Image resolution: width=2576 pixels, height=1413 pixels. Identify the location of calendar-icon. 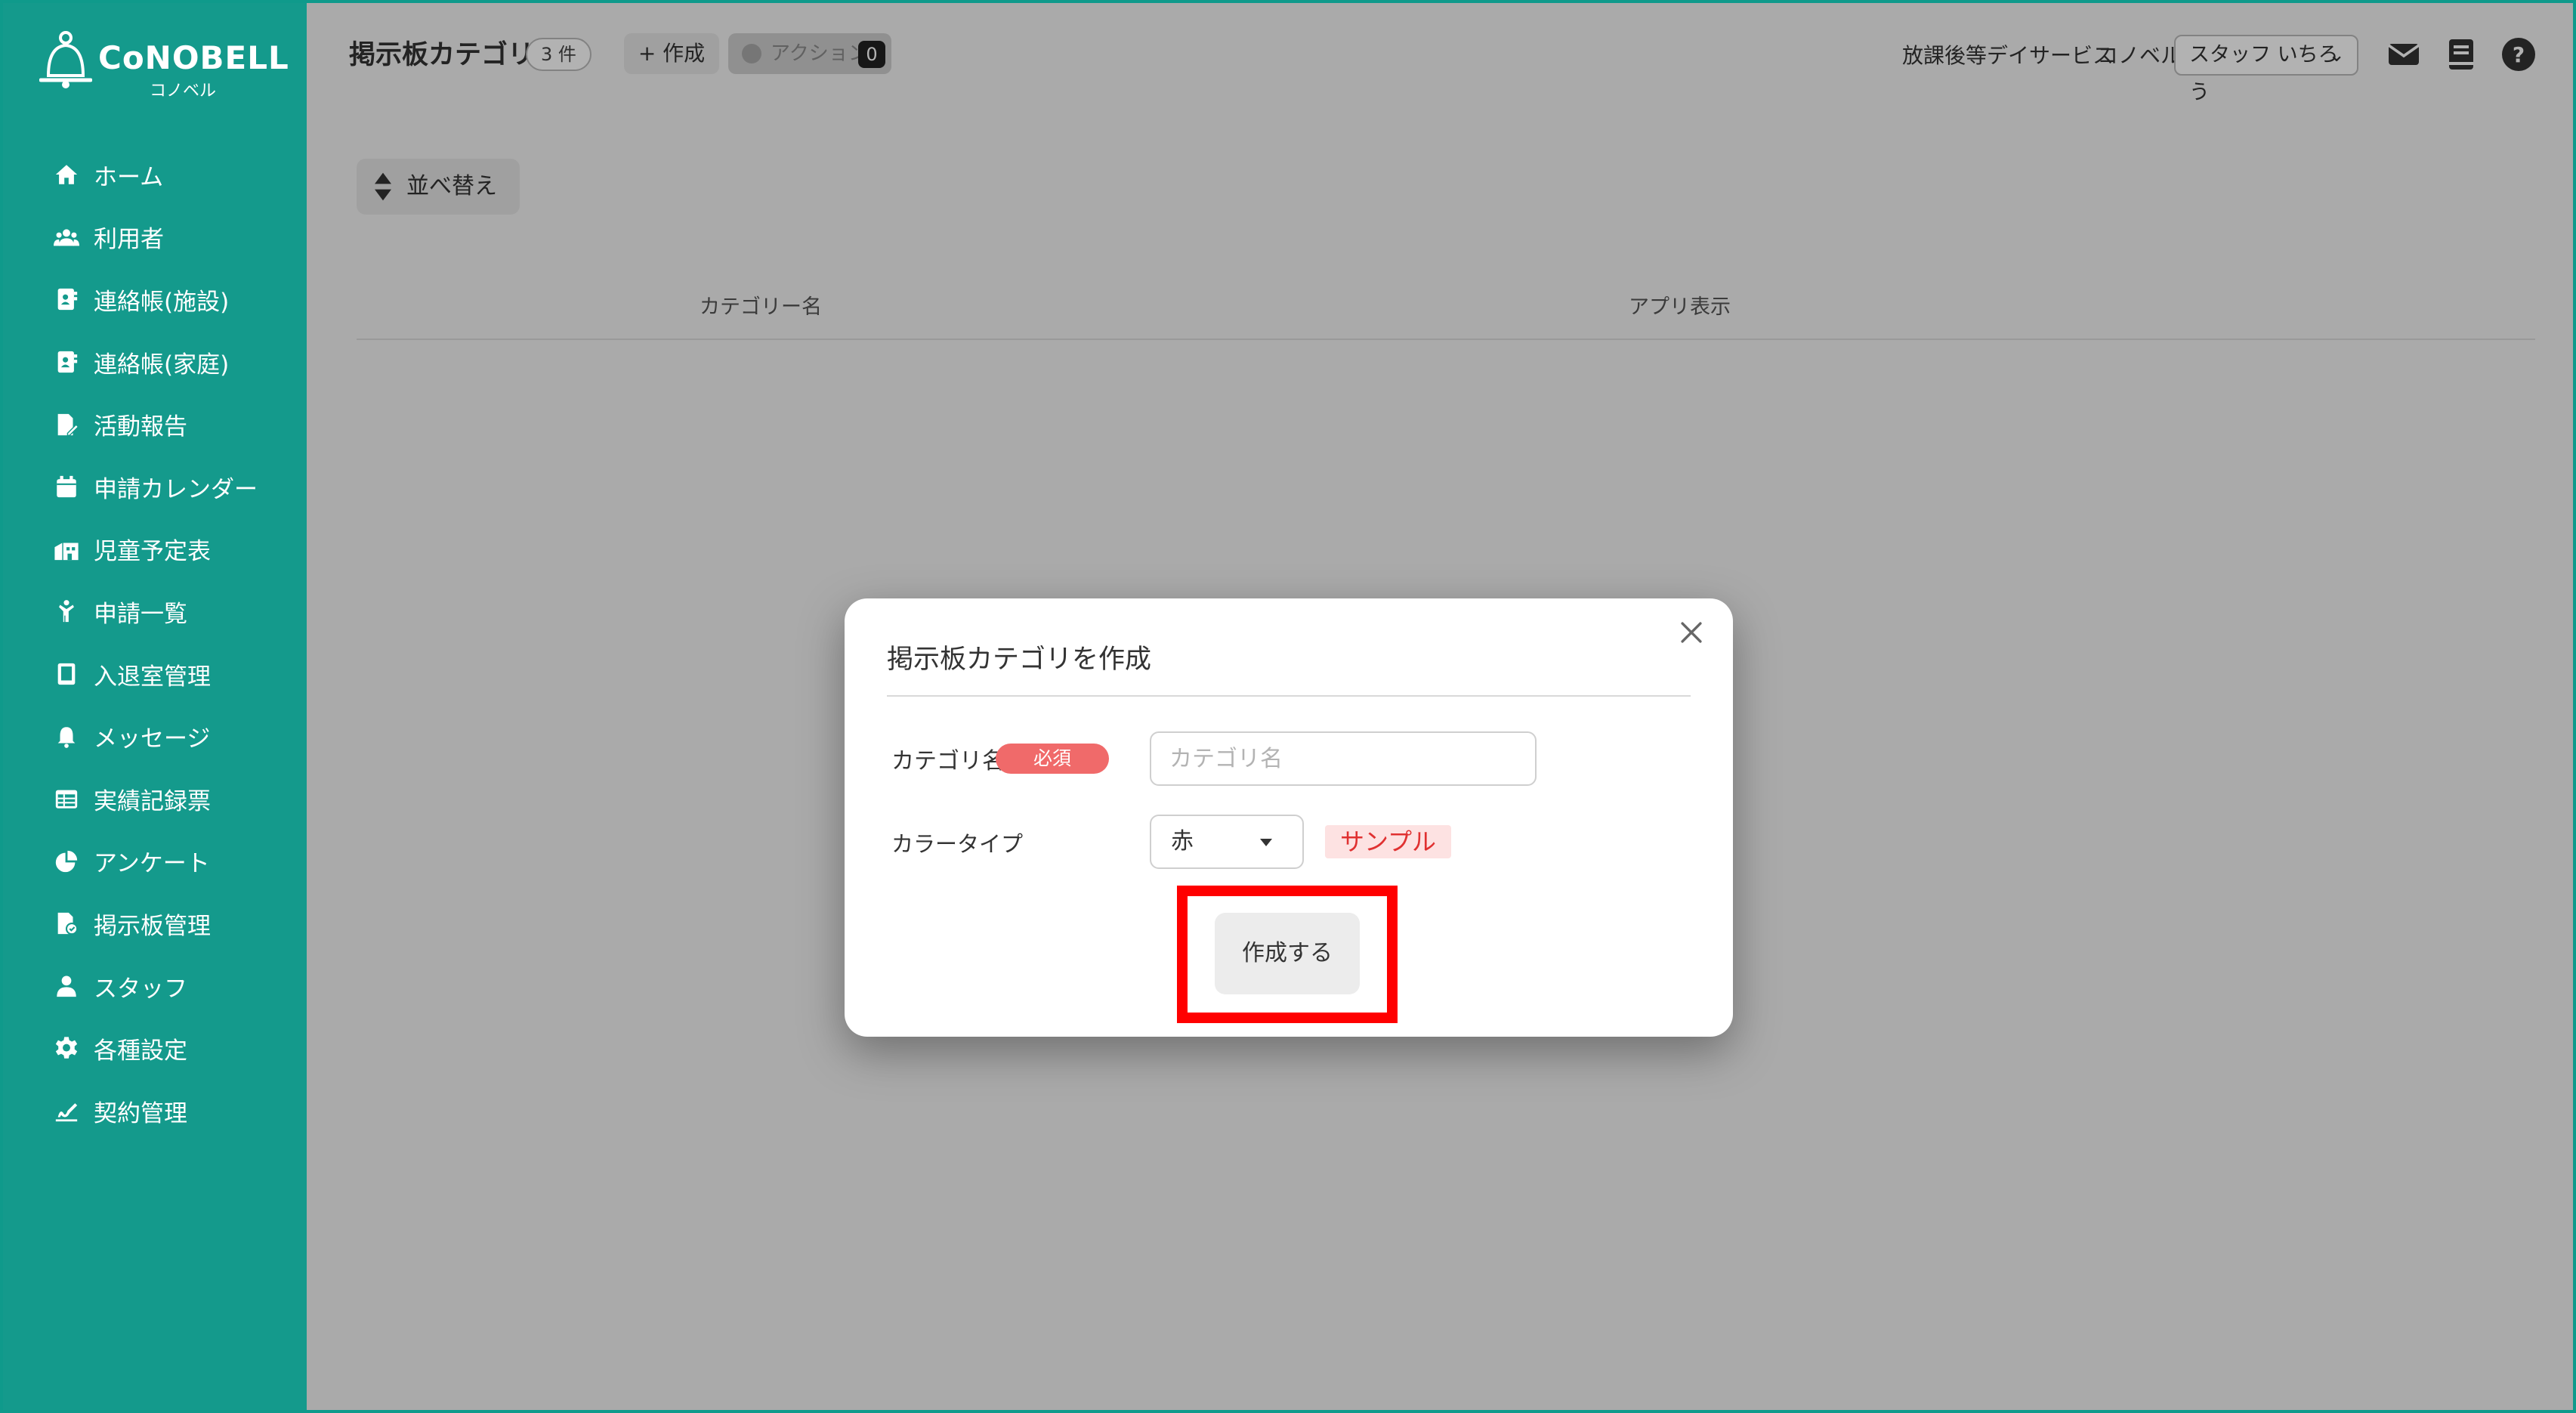
(66, 486).